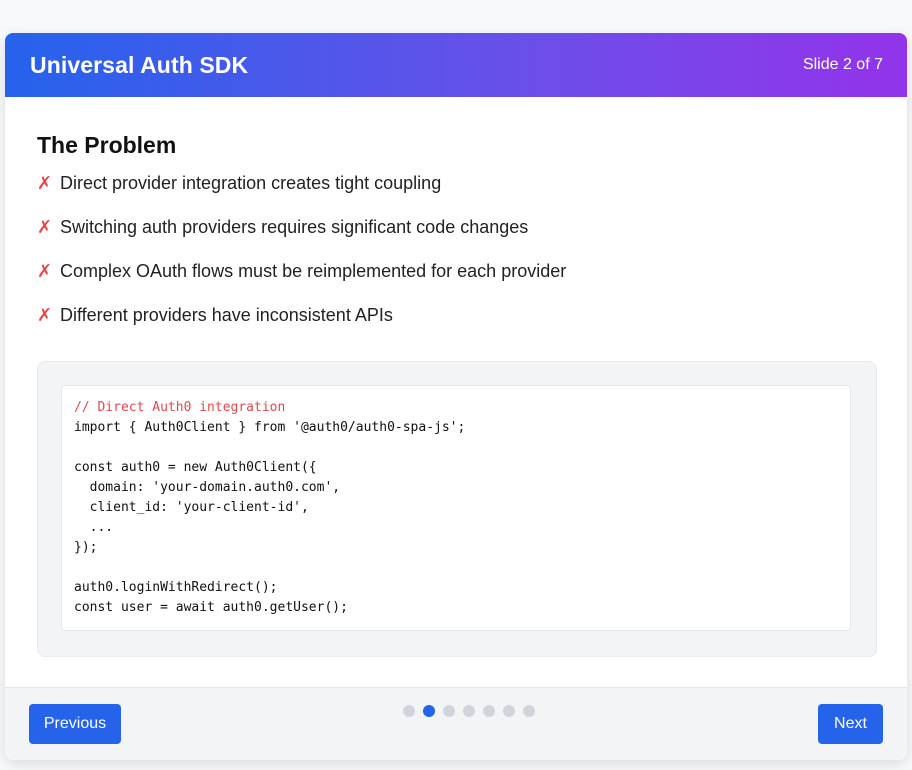 Image resolution: width=912 pixels, height=770 pixels. Describe the element at coordinates (195, 467) in the screenshot. I see `code-line: const auth0 = new Auth0Client({` at that location.